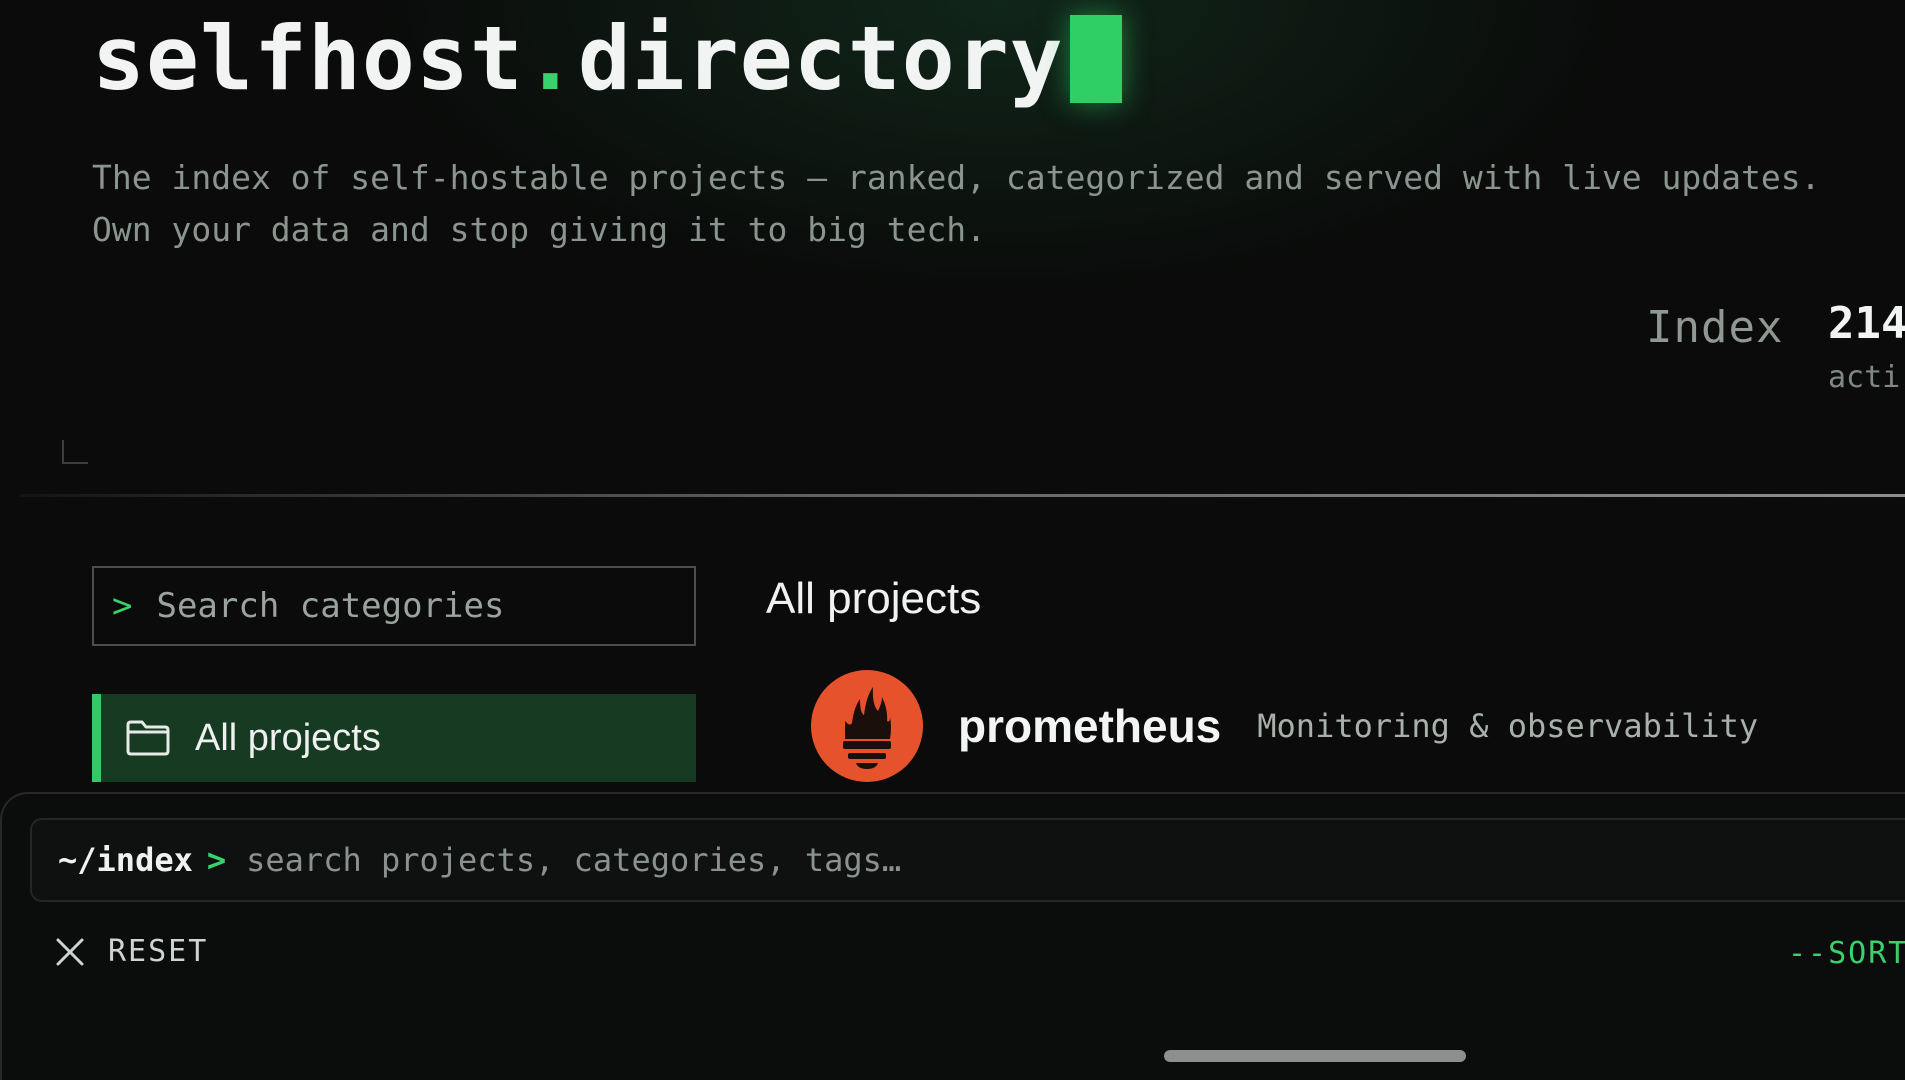 This screenshot has height=1080, width=1905. What do you see at coordinates (867, 726) in the screenshot?
I see `prometheus-logo-icon` at bounding box center [867, 726].